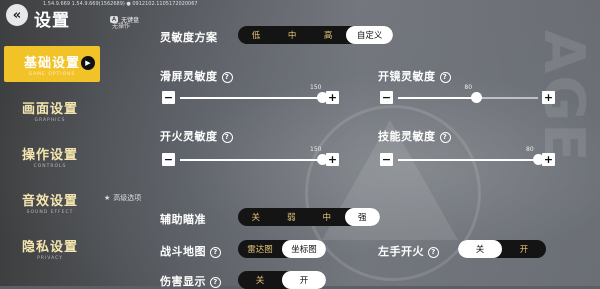 Image resolution: width=600 pixels, height=289 pixels. Describe the element at coordinates (476, 97) in the screenshot. I see `slider-handle` at that location.